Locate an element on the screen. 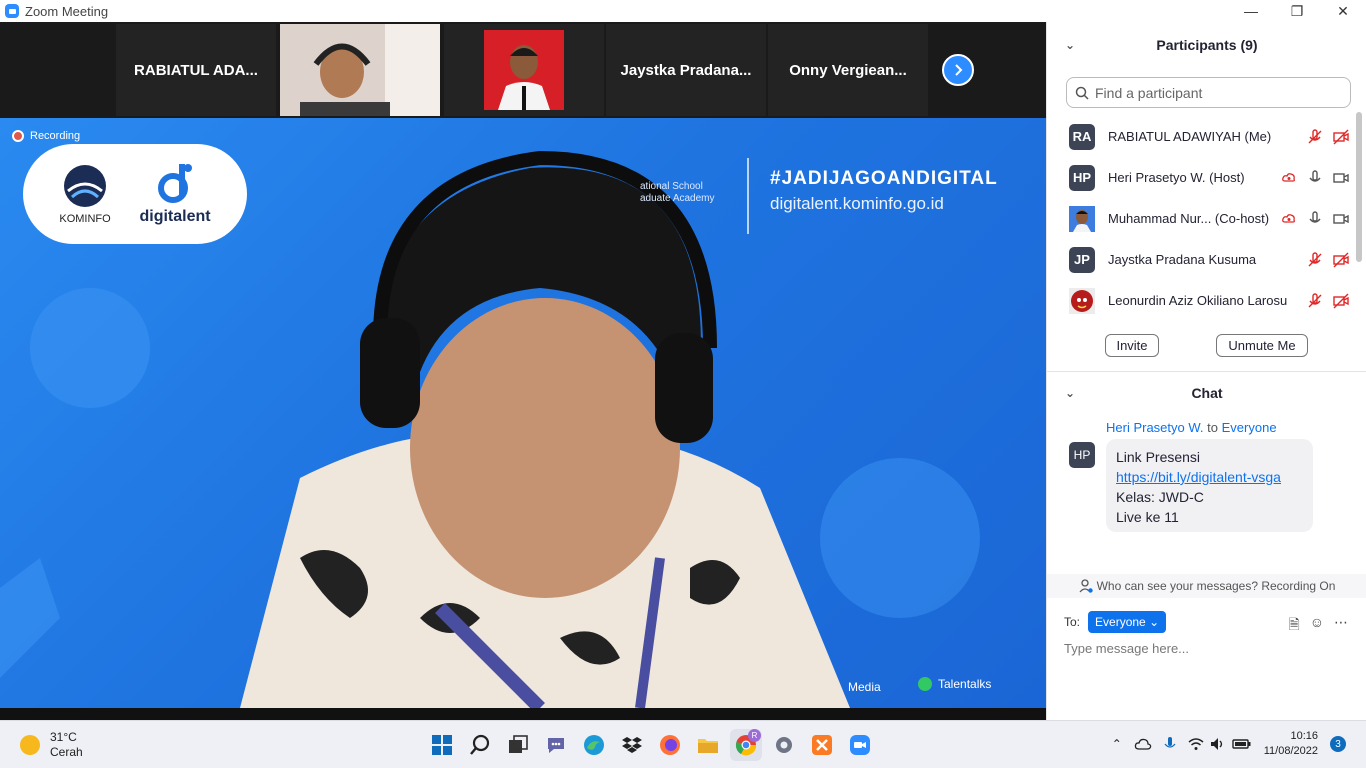 The height and width of the screenshot is (768, 1366). participant-video-image is located at coordinates (360, 70).